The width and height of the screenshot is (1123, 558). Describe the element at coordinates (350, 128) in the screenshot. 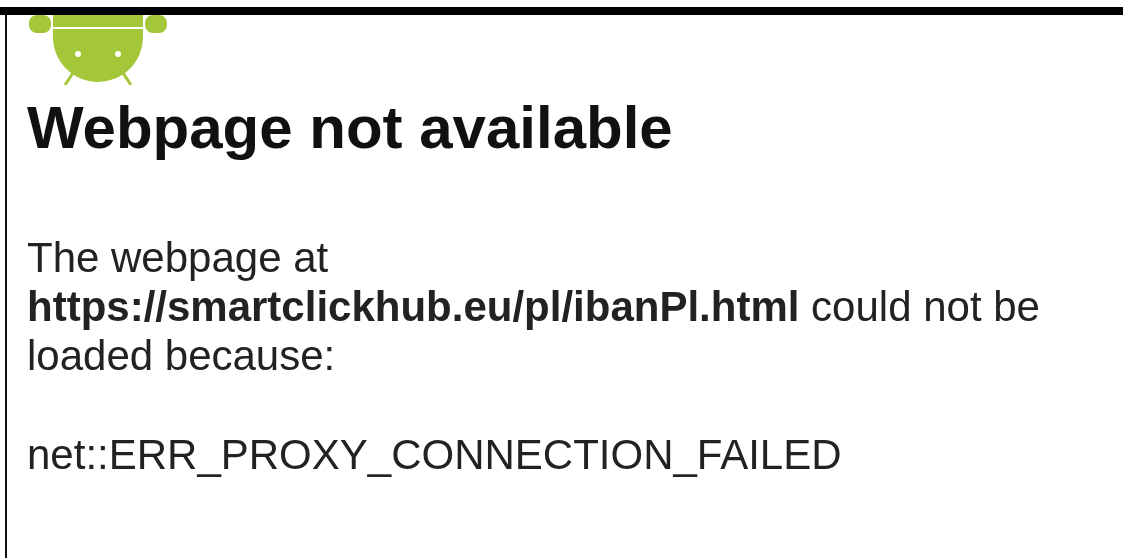

I see `error-heading: Webpage not available` at that location.